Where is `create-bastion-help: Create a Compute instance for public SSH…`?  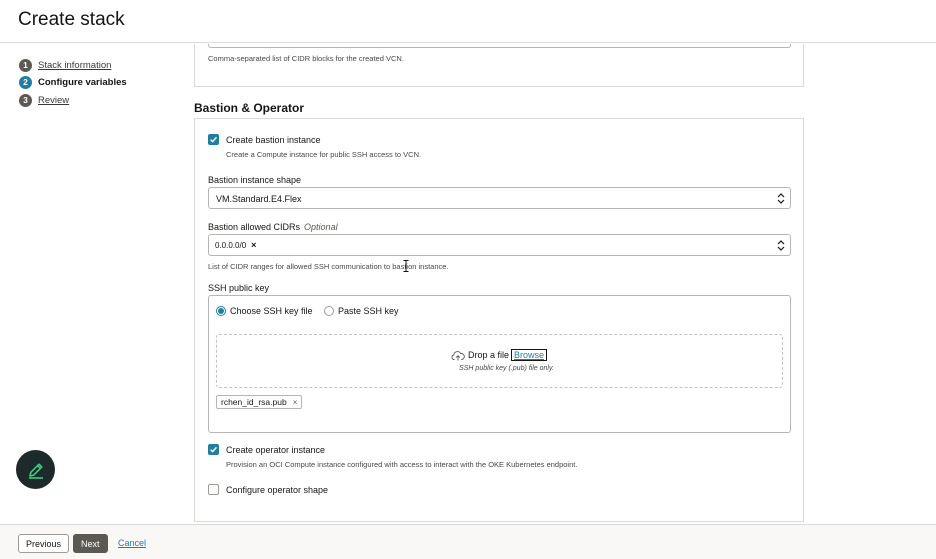
create-bastion-help: Create a Compute instance for public SSH… is located at coordinates (324, 154).